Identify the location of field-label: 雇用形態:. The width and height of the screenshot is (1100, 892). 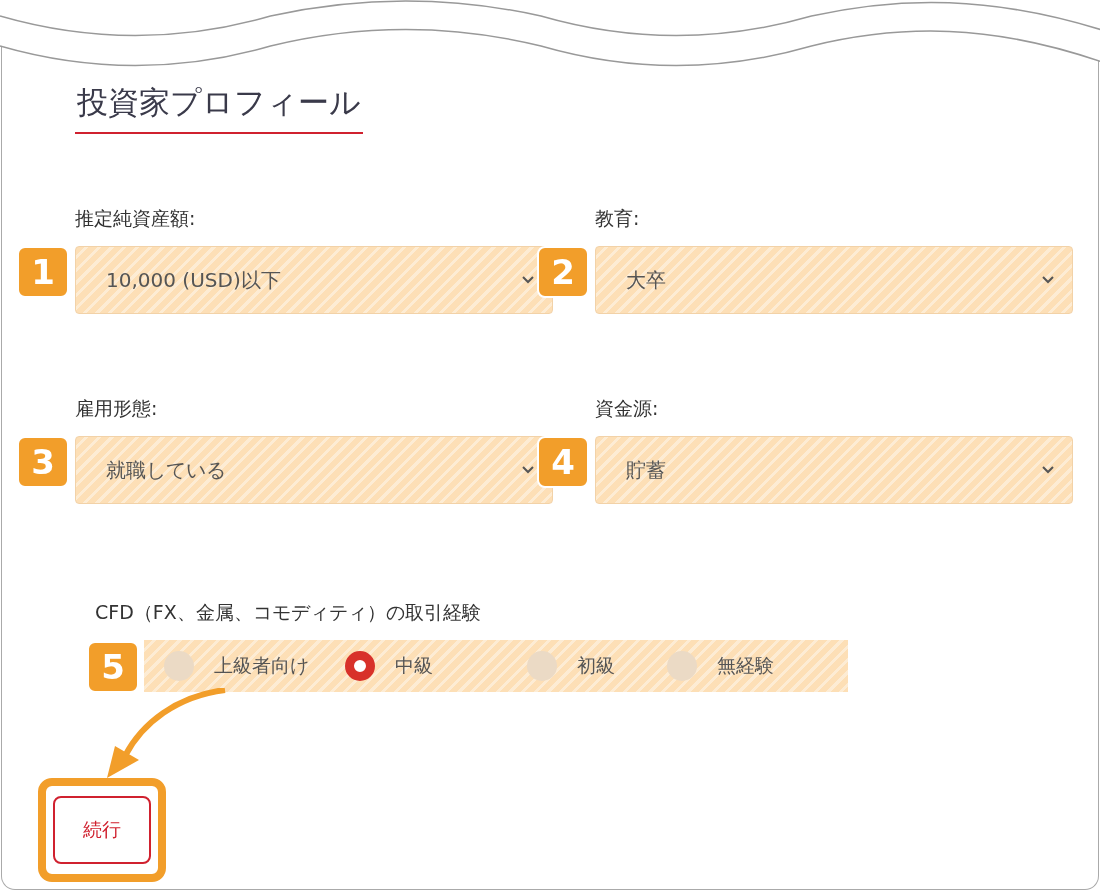
(117, 408).